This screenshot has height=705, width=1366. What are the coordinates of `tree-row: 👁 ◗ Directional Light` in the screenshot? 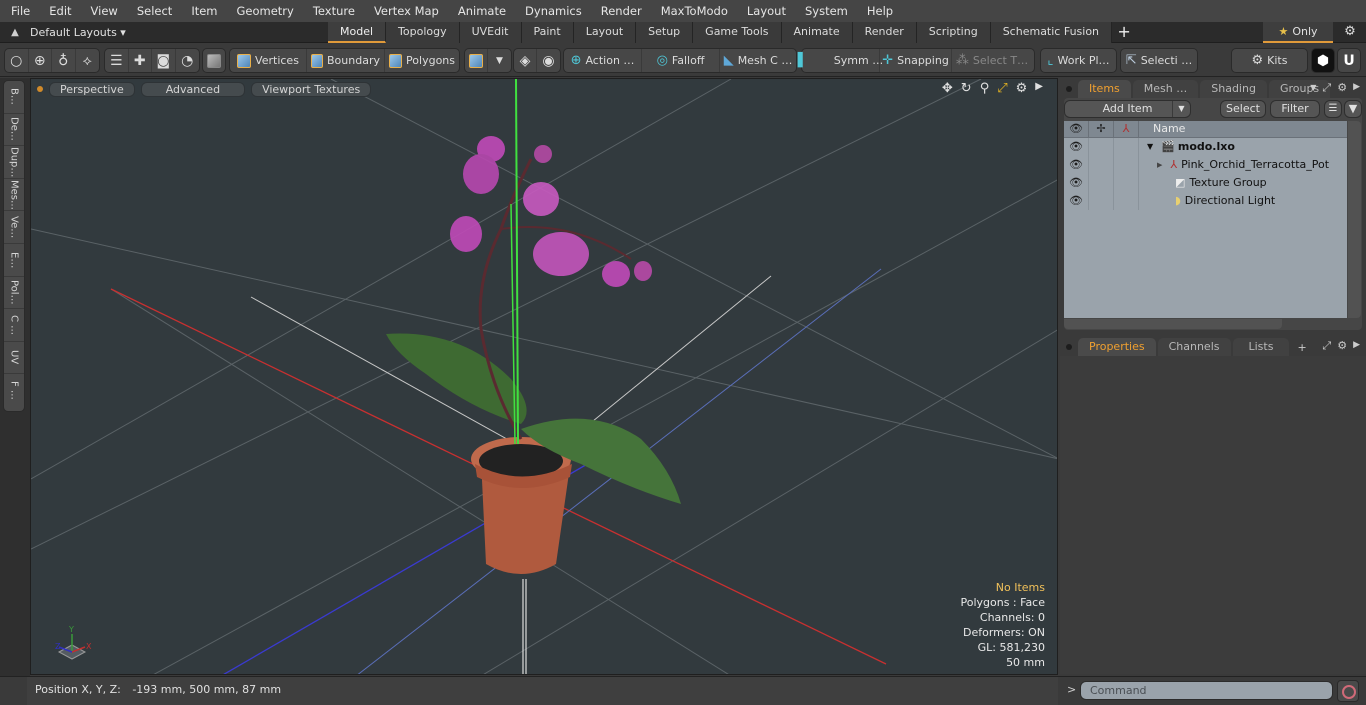 It's located at (1205, 201).